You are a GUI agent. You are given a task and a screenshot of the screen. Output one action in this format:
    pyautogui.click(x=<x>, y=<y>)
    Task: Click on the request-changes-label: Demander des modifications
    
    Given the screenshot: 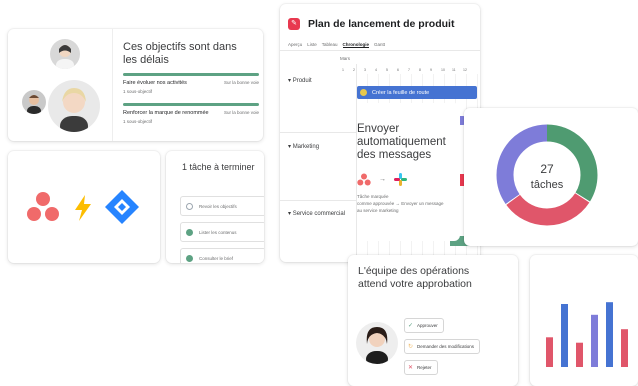 What is the action you would take?
    pyautogui.click(x=446, y=346)
    